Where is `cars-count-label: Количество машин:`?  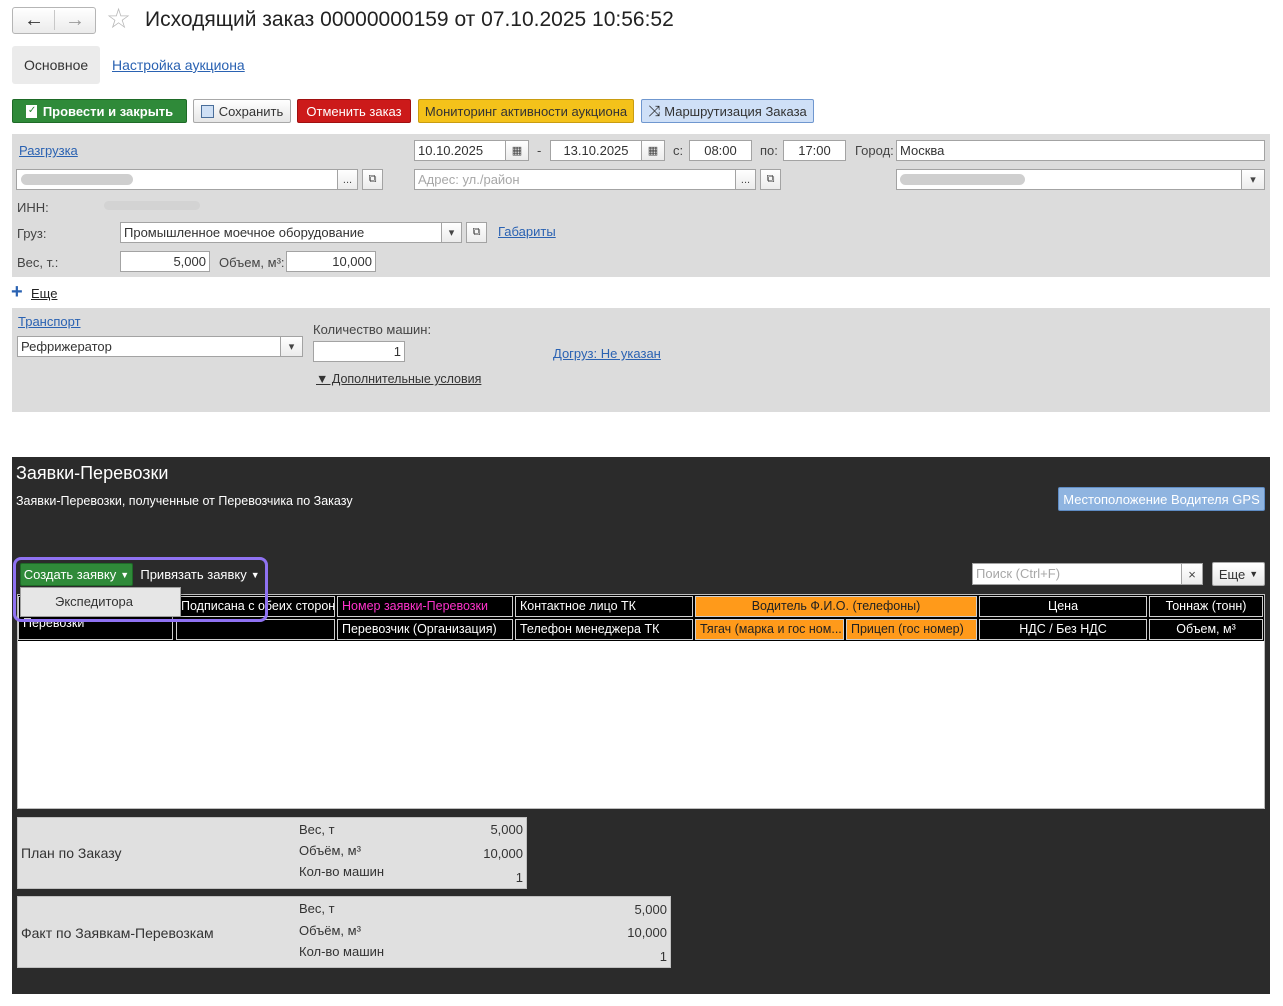
cars-count-label: Количество машин: is located at coordinates (372, 329).